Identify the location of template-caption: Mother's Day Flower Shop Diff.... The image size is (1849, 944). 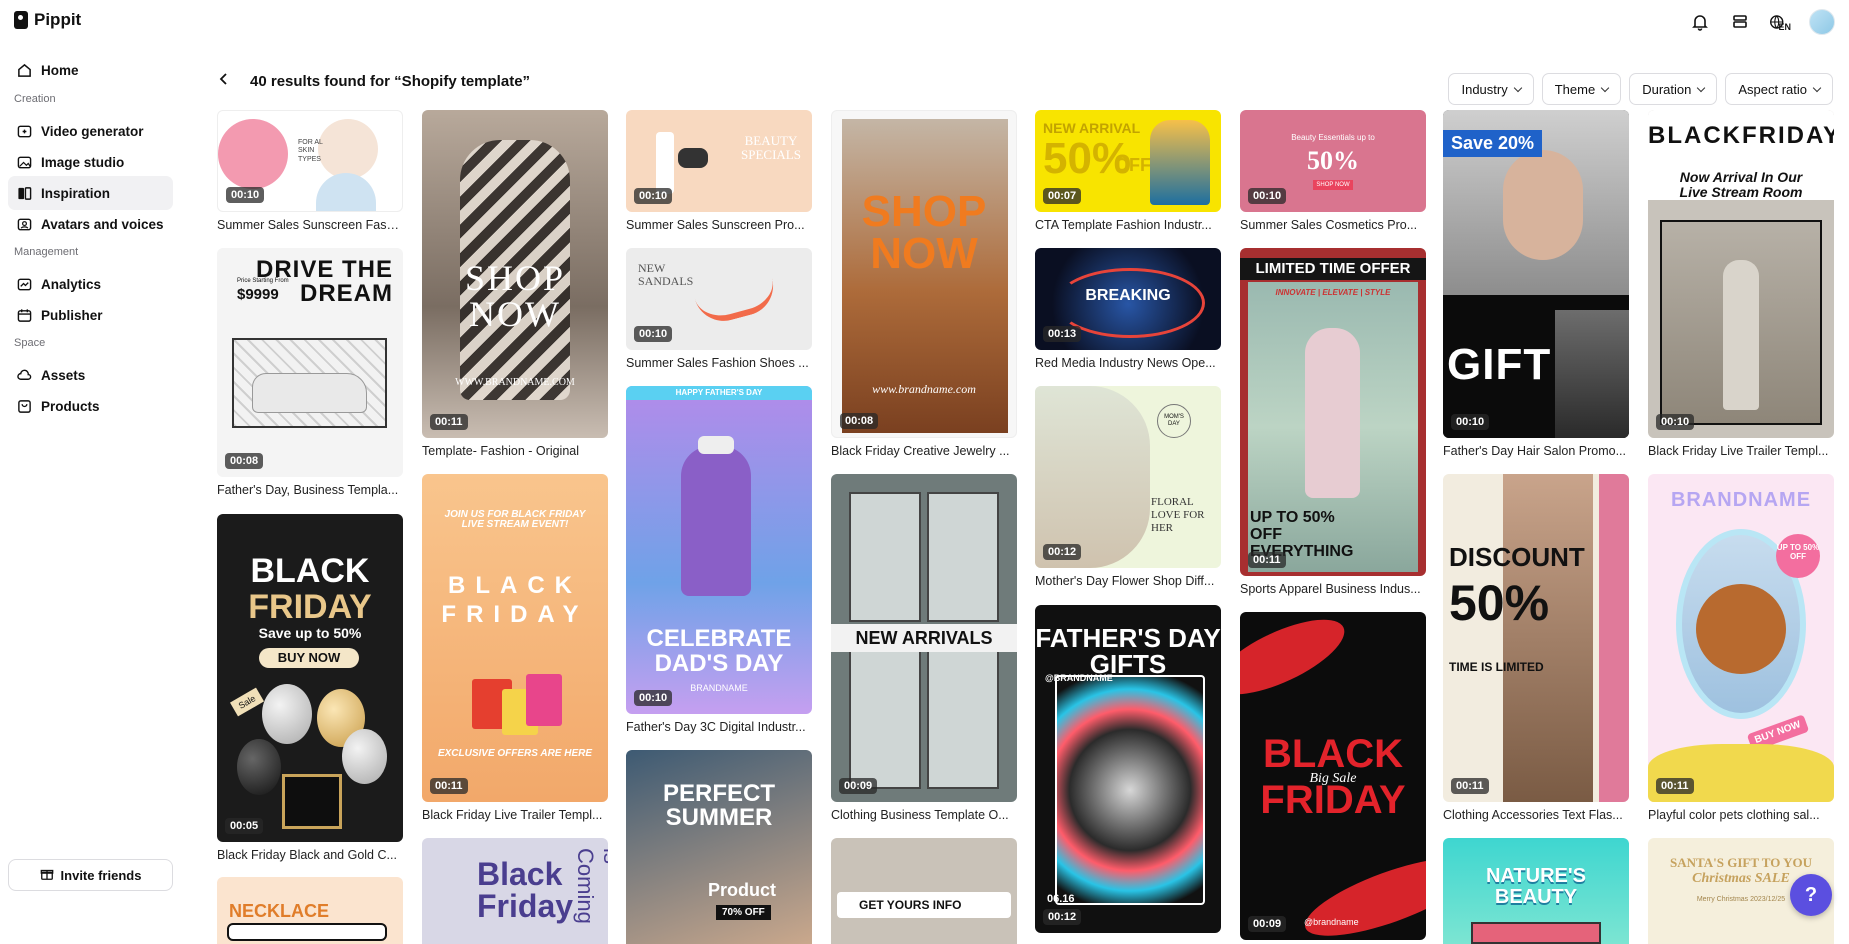
(1125, 581).